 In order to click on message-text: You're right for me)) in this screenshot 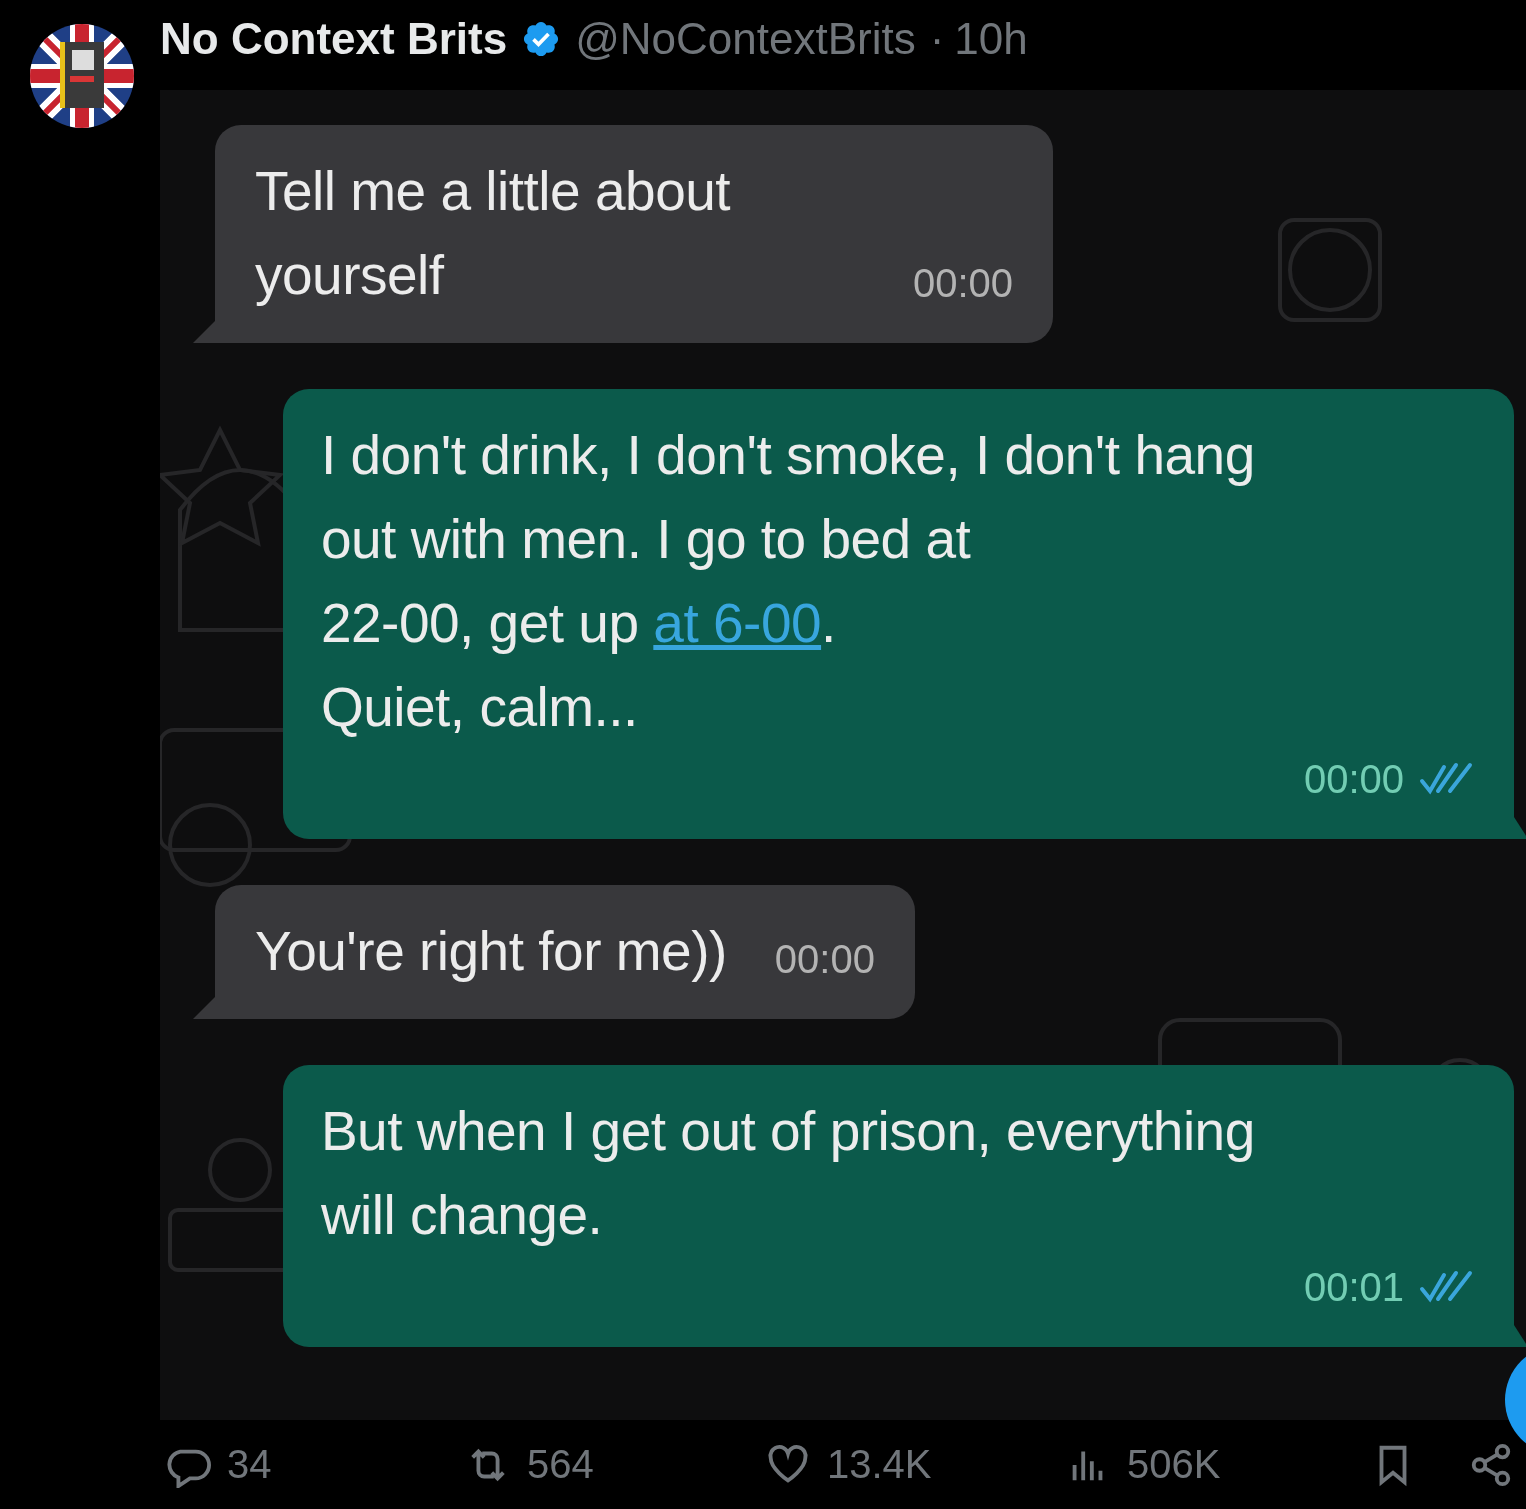, I will do `click(491, 951)`.